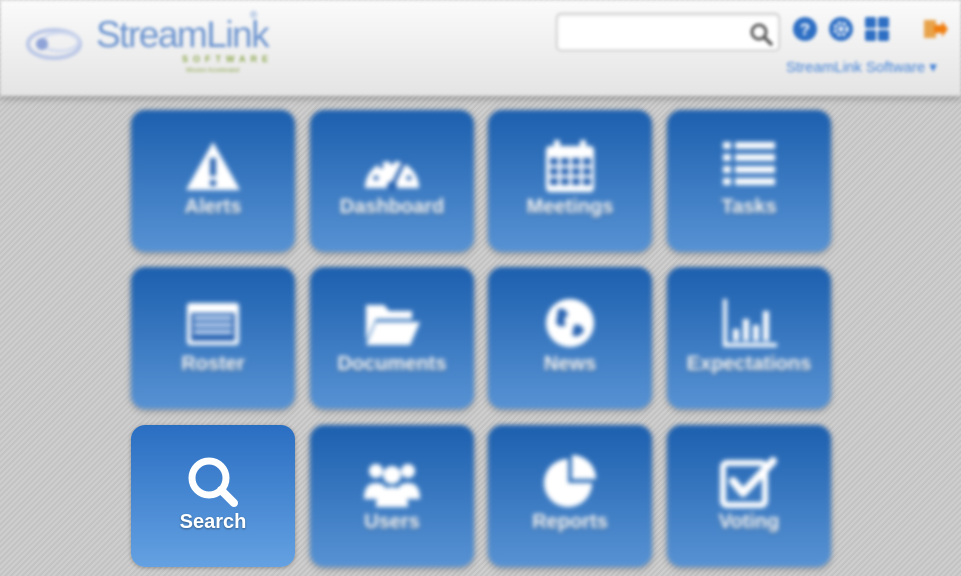  I want to click on list-icon, so click(749, 163).